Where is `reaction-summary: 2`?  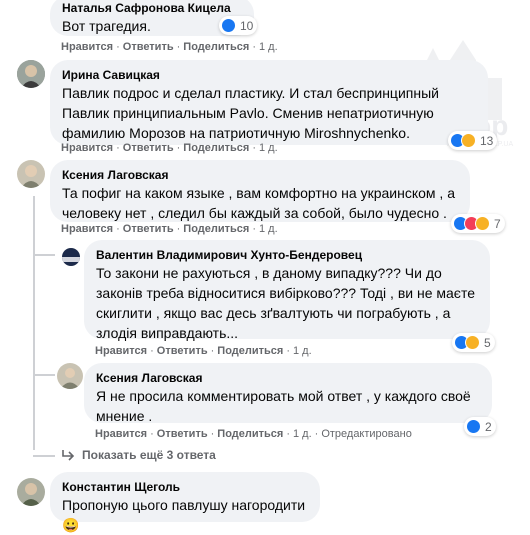 reaction-summary: 2 is located at coordinates (480, 426).